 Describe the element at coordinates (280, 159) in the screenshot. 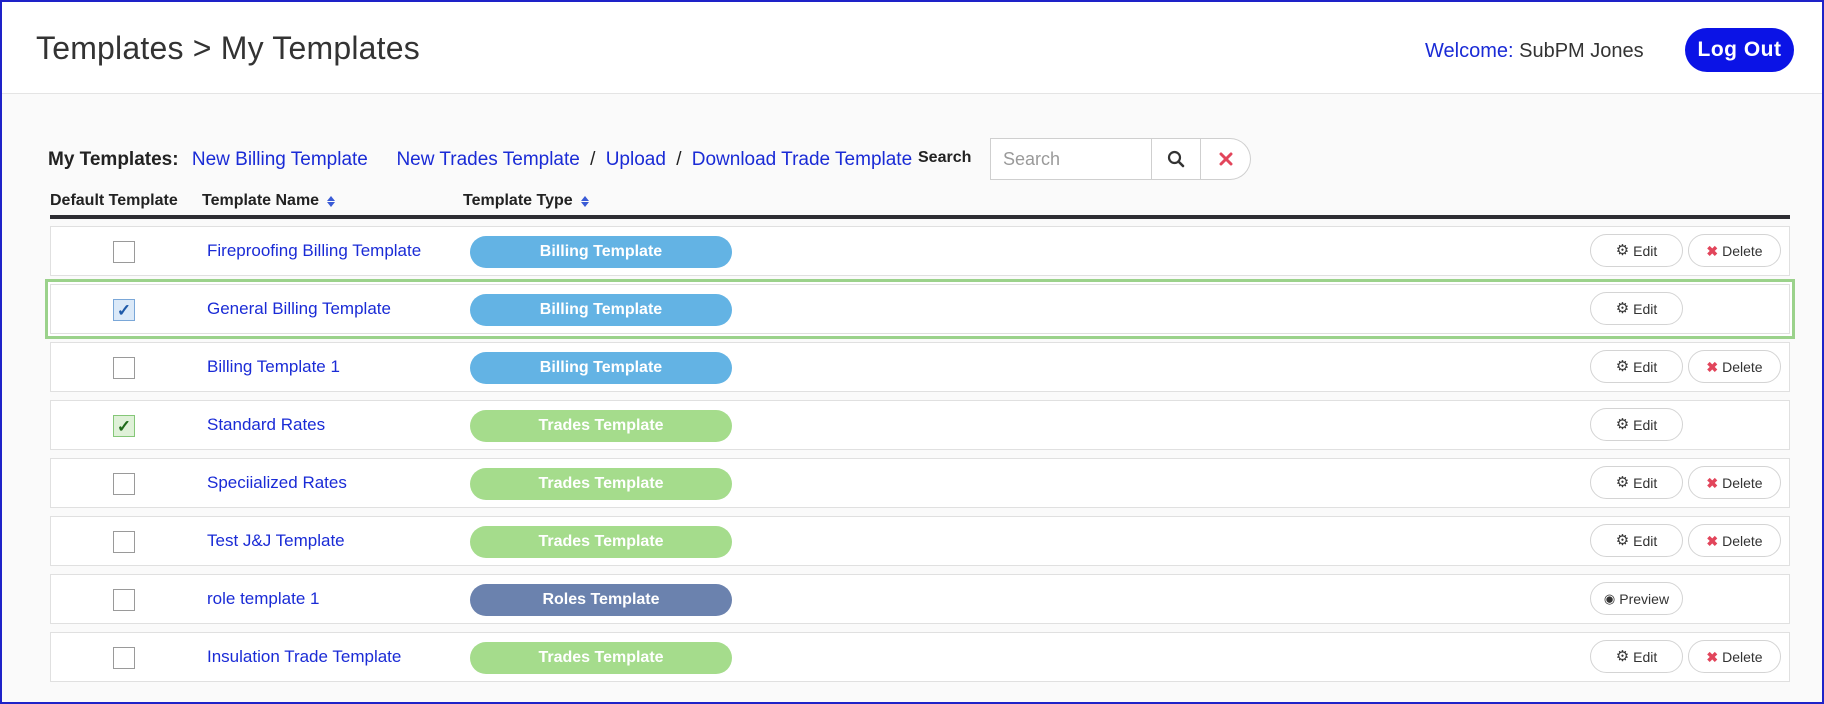

I see `new-billing-template-link: New Billing Template` at that location.